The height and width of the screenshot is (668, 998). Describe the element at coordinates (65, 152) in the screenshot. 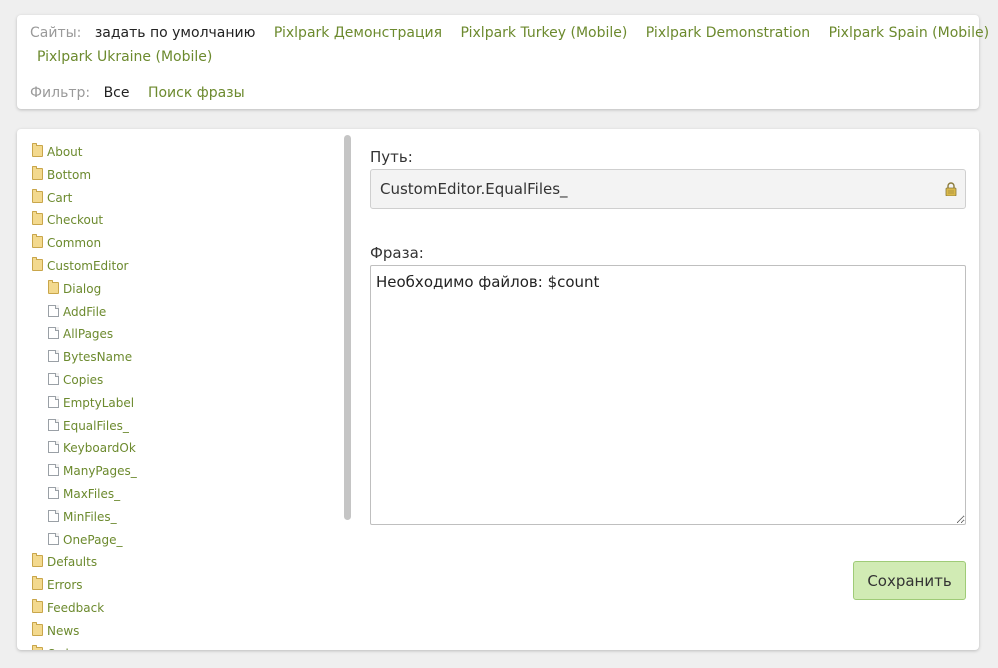

I see `tree-item-label: About` at that location.